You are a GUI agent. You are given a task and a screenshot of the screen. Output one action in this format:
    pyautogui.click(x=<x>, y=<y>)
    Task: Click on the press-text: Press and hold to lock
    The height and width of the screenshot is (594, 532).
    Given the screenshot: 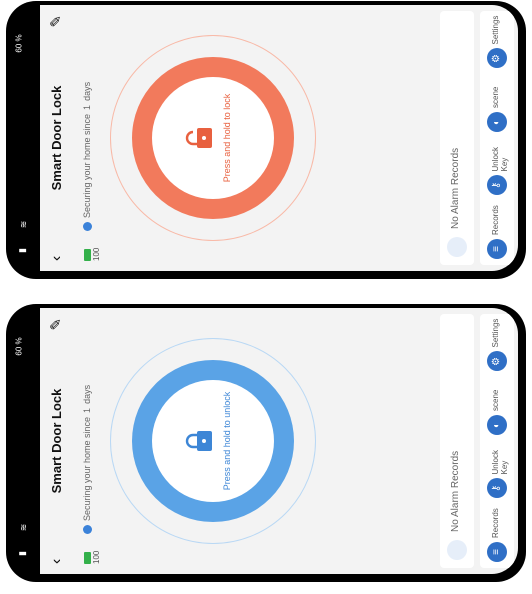 What is the action you would take?
    pyautogui.click(x=227, y=138)
    